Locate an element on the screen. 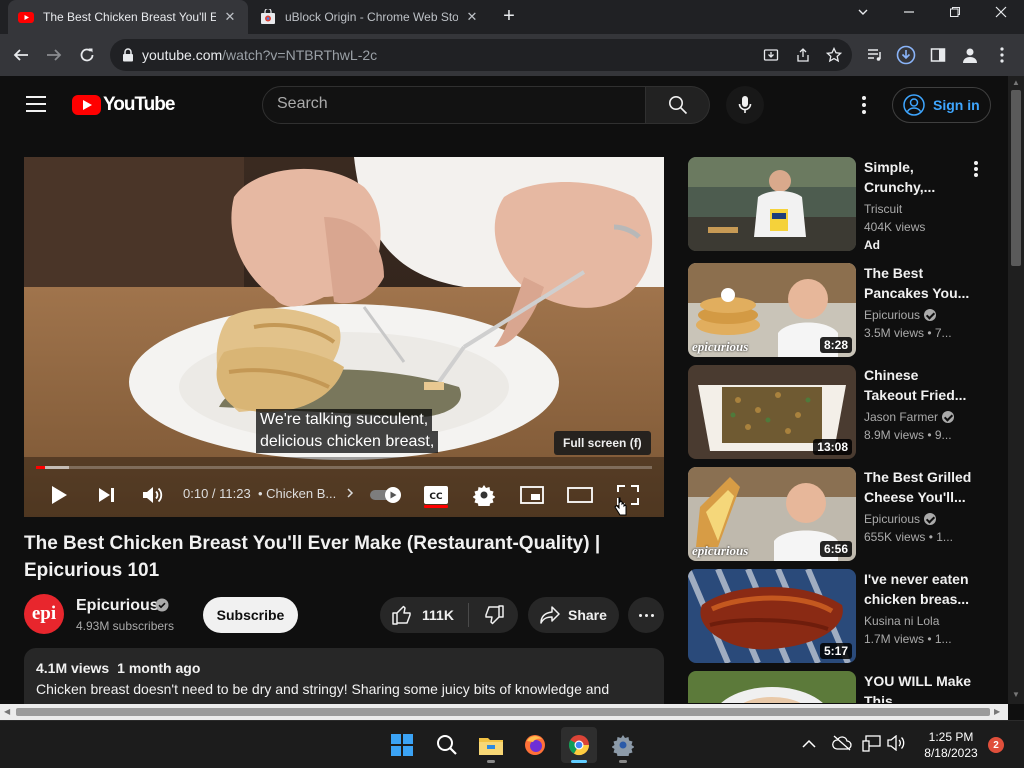 The image size is (1024, 768). side-panel-icon is located at coordinates (938, 55).